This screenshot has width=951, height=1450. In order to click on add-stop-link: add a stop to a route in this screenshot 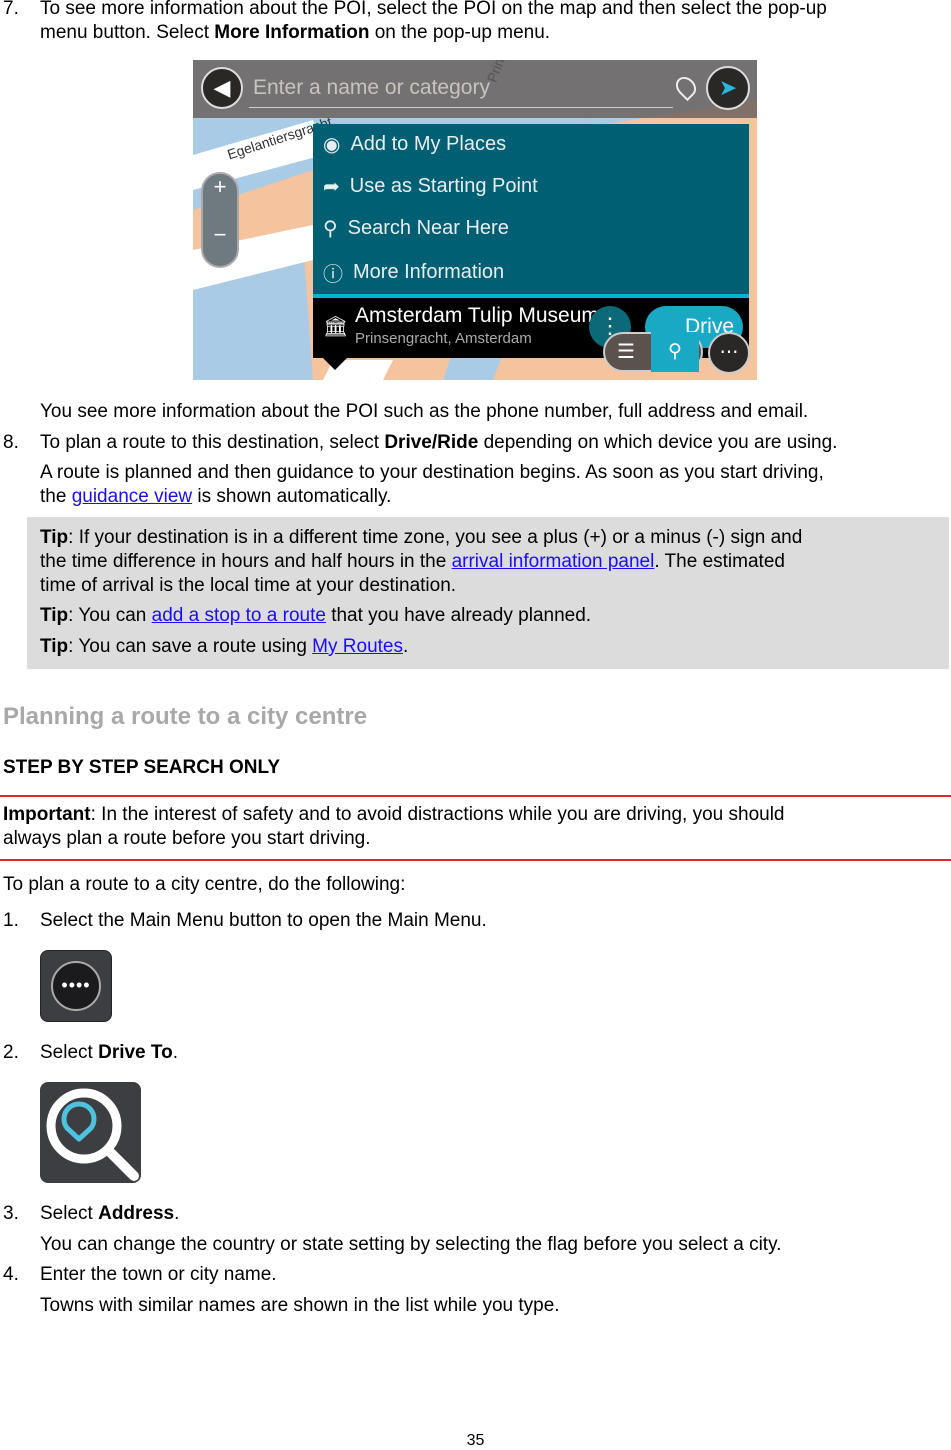, I will do `click(239, 615)`.